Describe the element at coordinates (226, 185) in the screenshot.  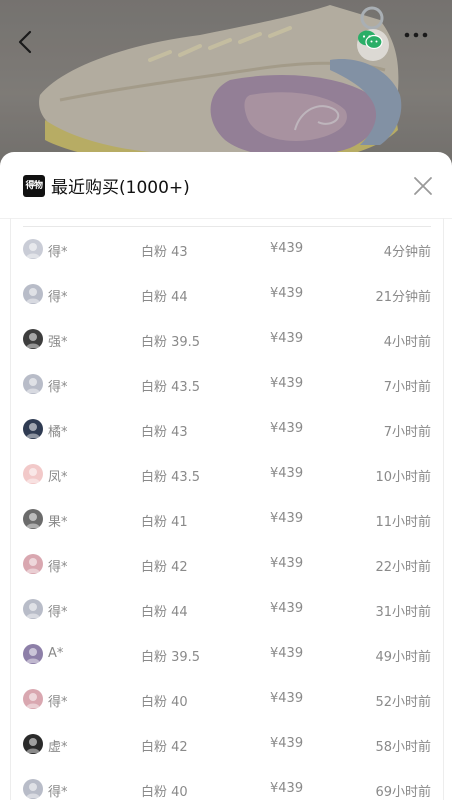
I see `sheet-header: 得物 最近购买(1000+)` at that location.